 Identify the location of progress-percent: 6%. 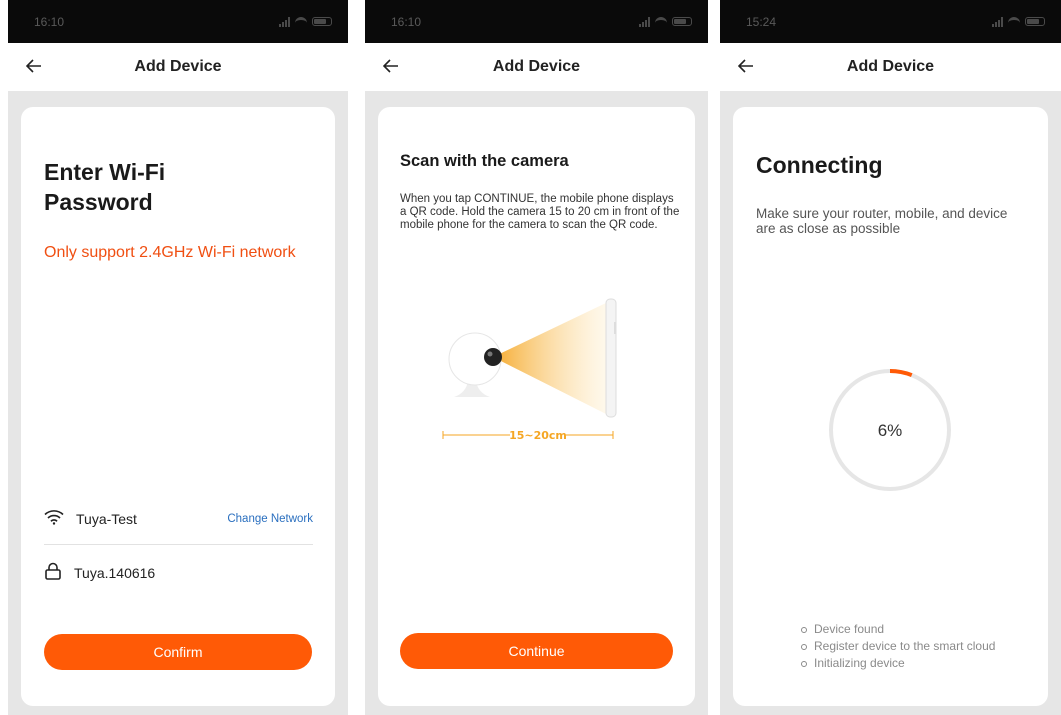
(890, 430).